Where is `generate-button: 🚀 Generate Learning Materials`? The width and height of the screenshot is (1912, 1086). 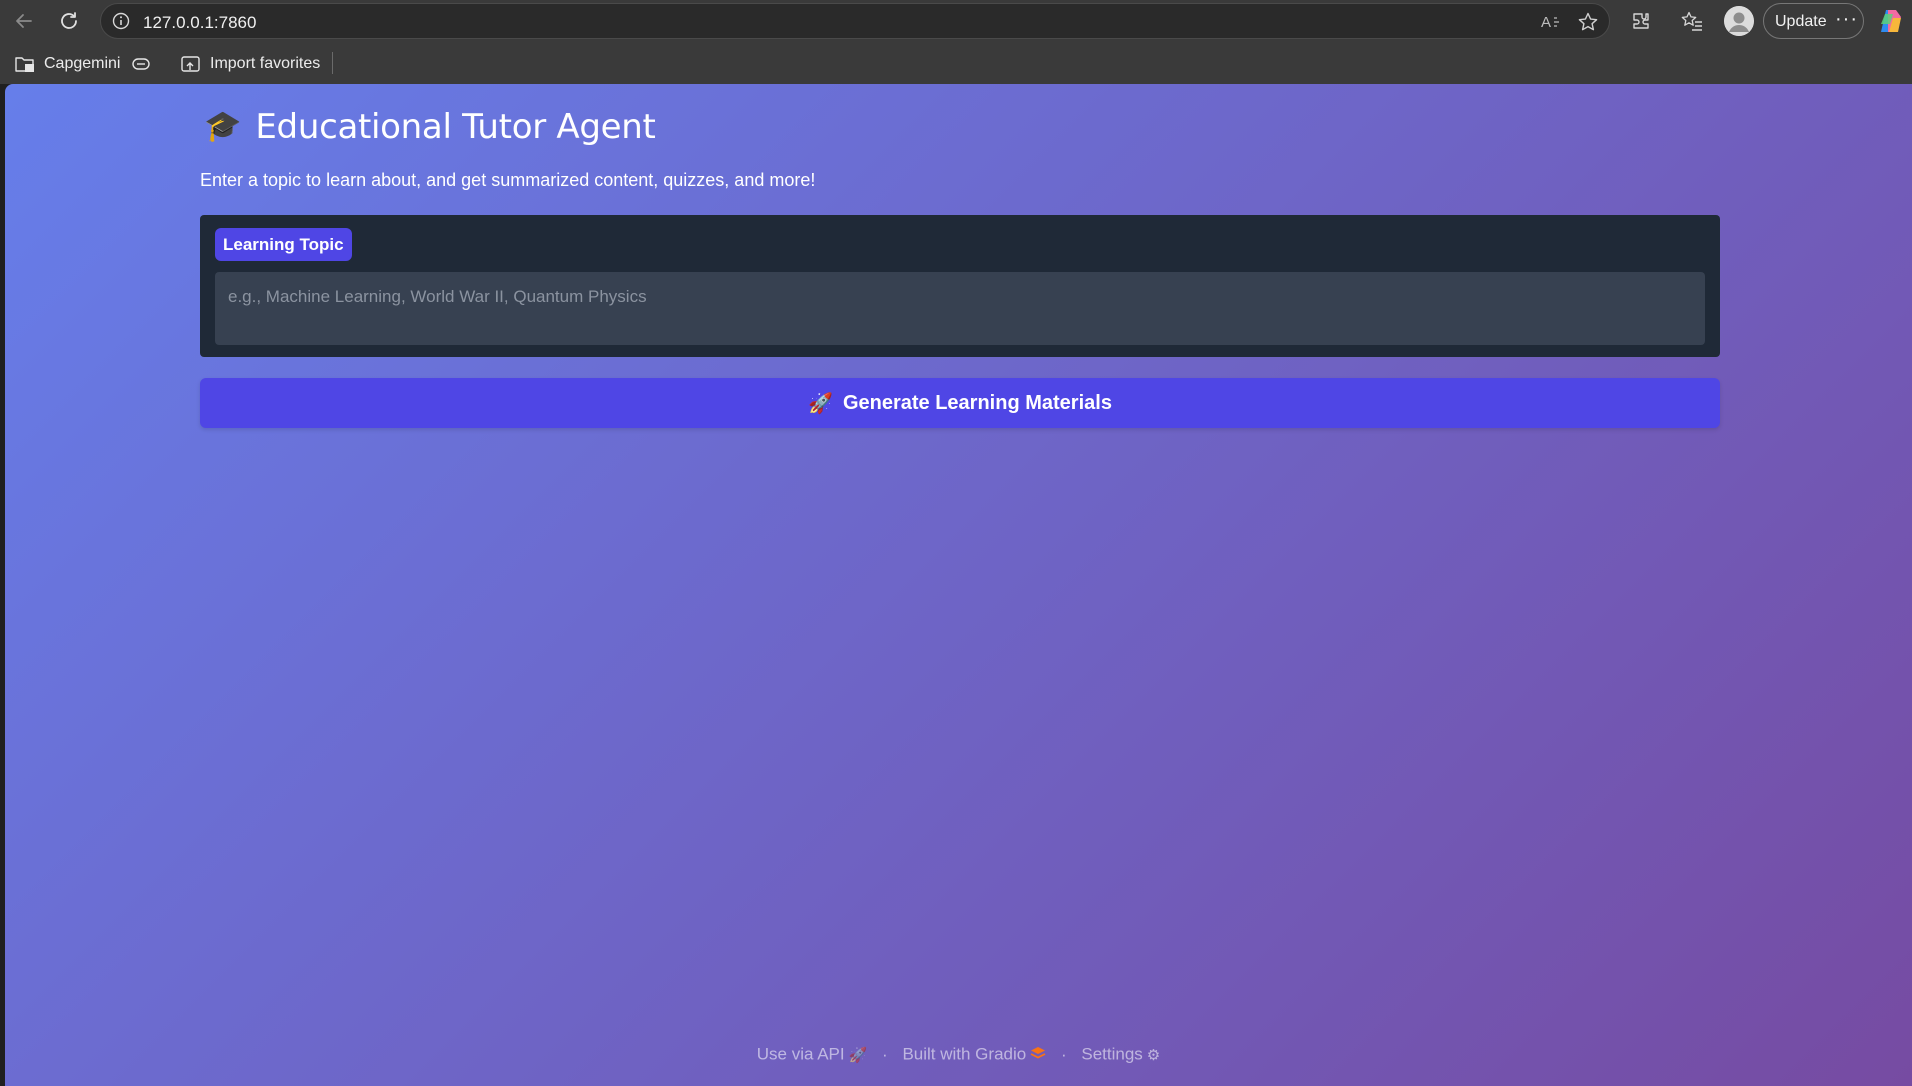
generate-button: 🚀 Generate Learning Materials is located at coordinates (960, 403).